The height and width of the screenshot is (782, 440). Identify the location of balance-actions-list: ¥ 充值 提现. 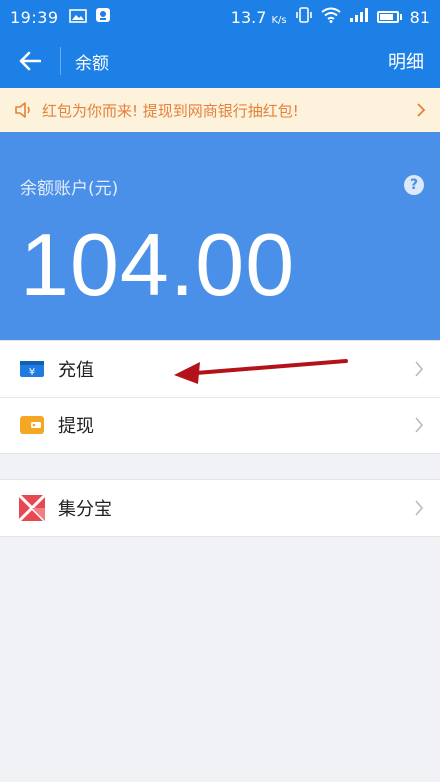
(220, 397).